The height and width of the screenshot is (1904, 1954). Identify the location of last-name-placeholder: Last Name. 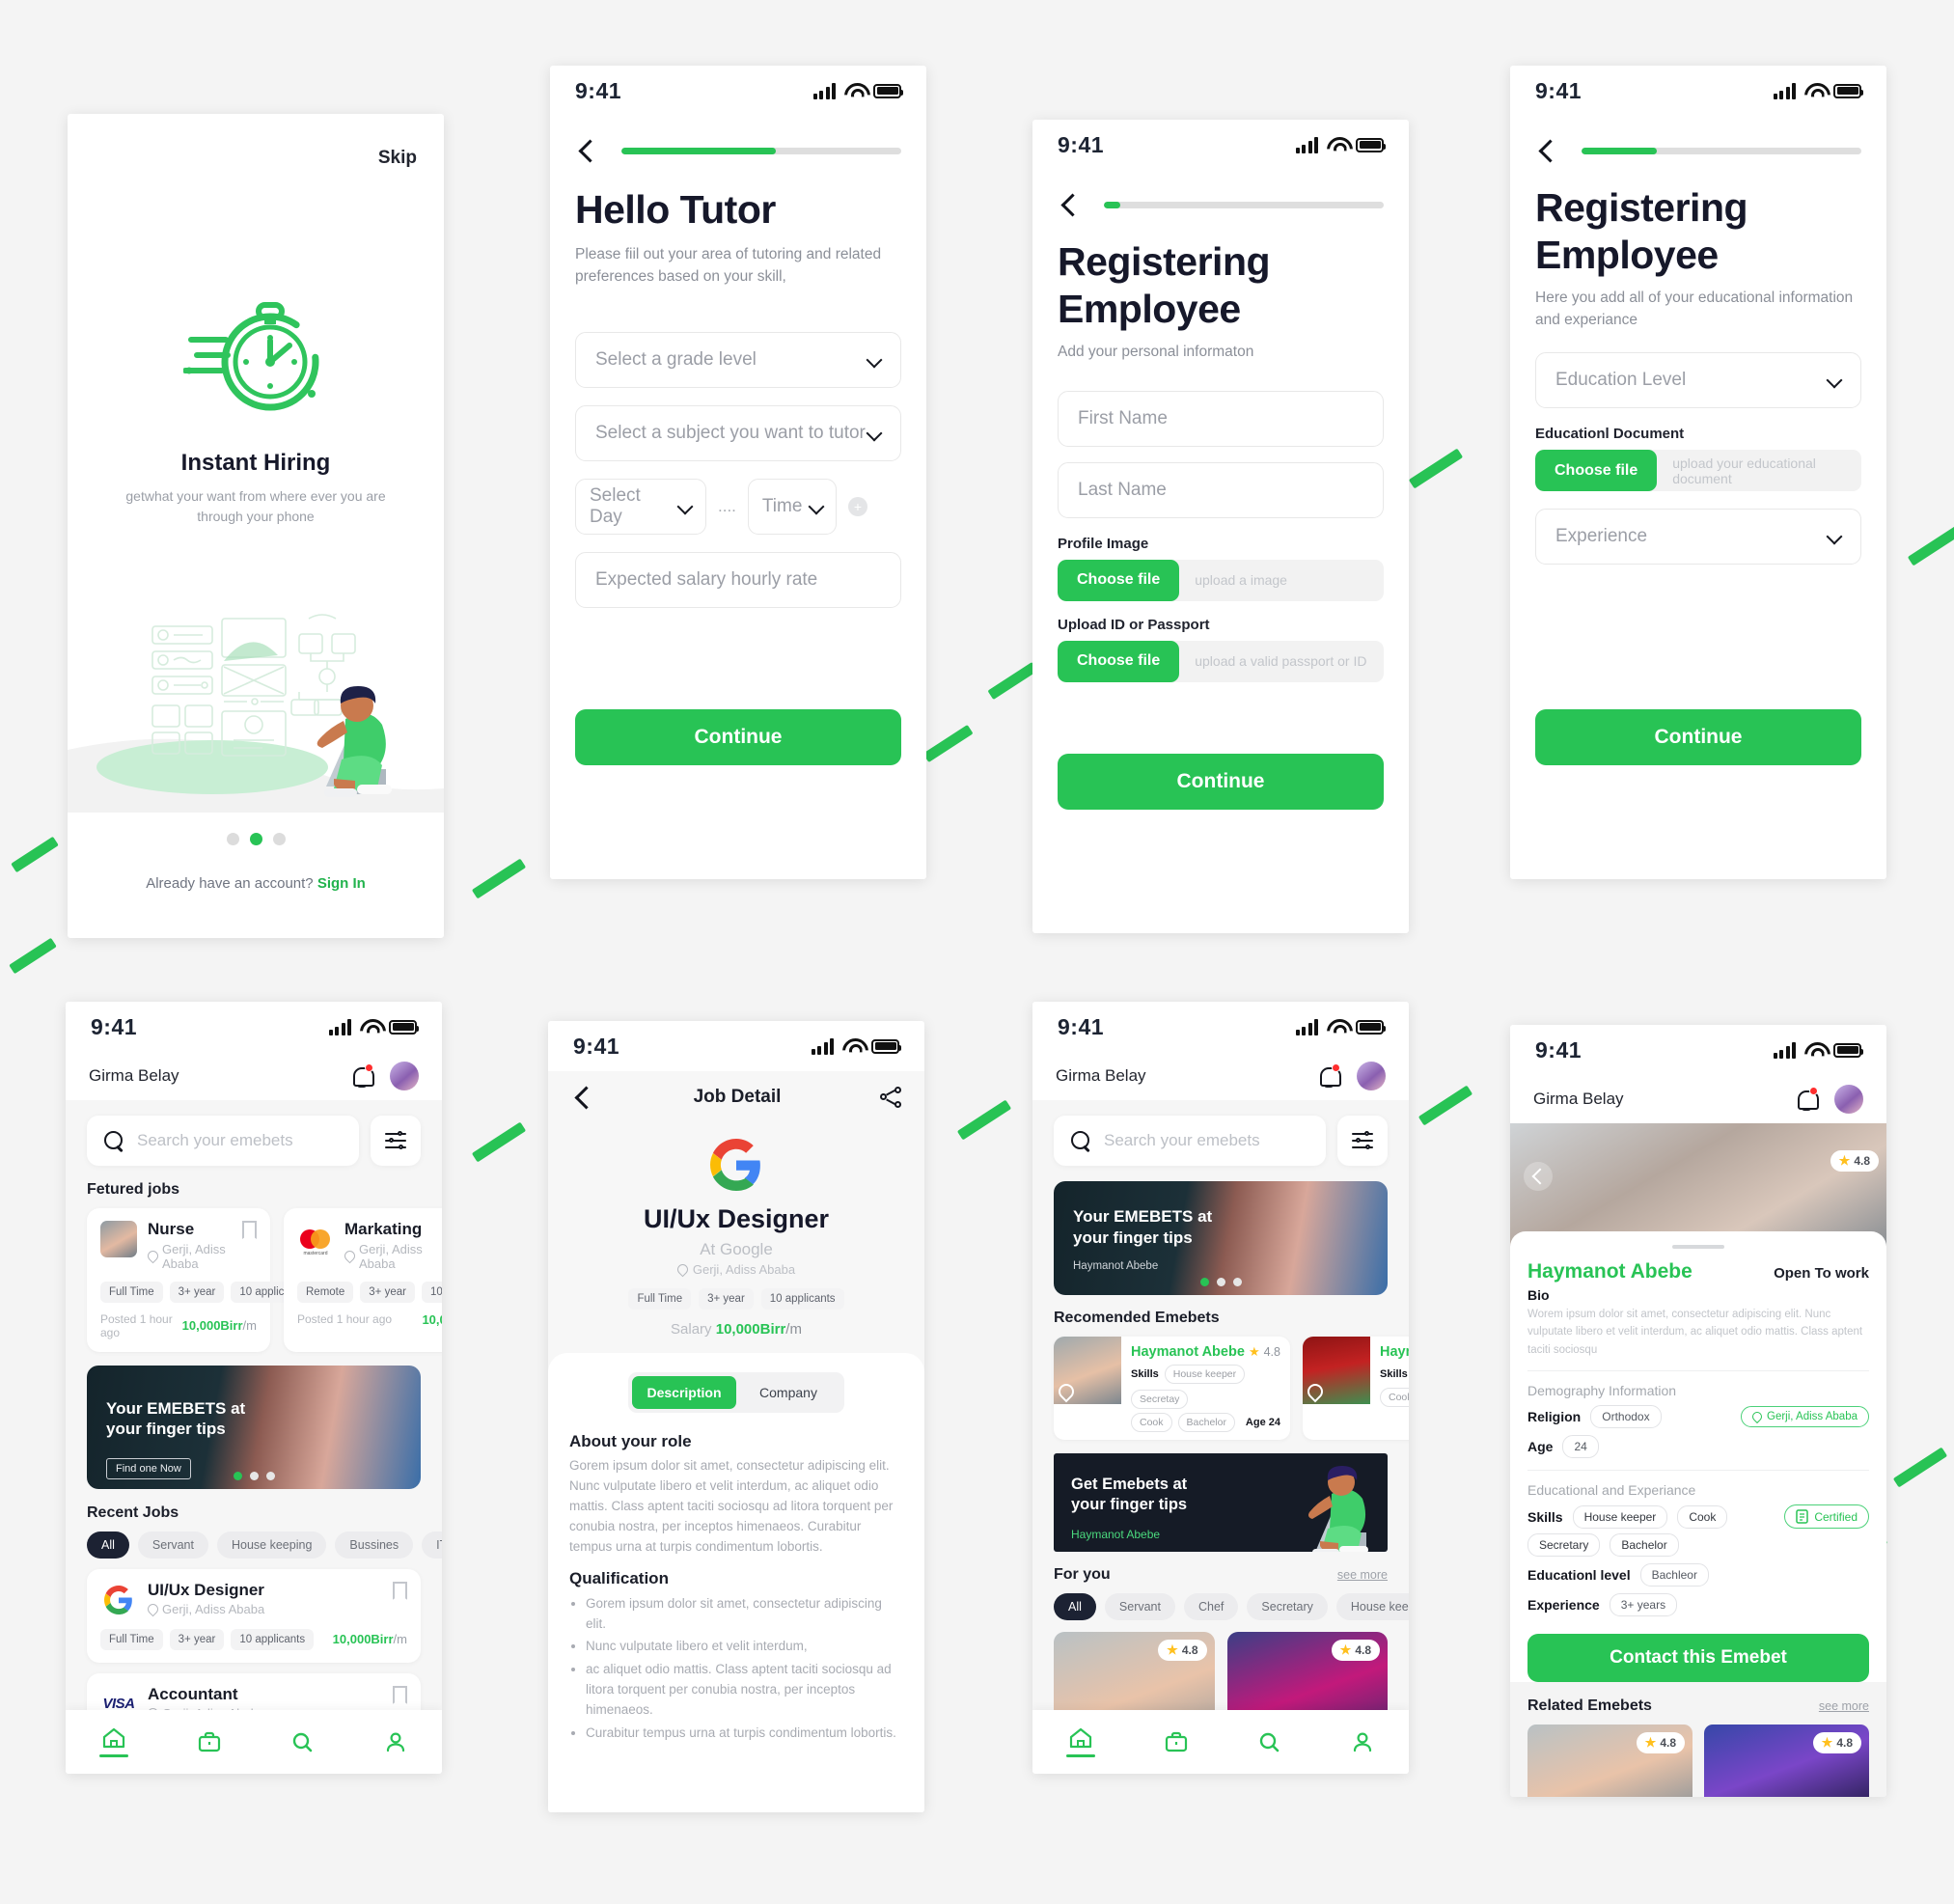
(1122, 490).